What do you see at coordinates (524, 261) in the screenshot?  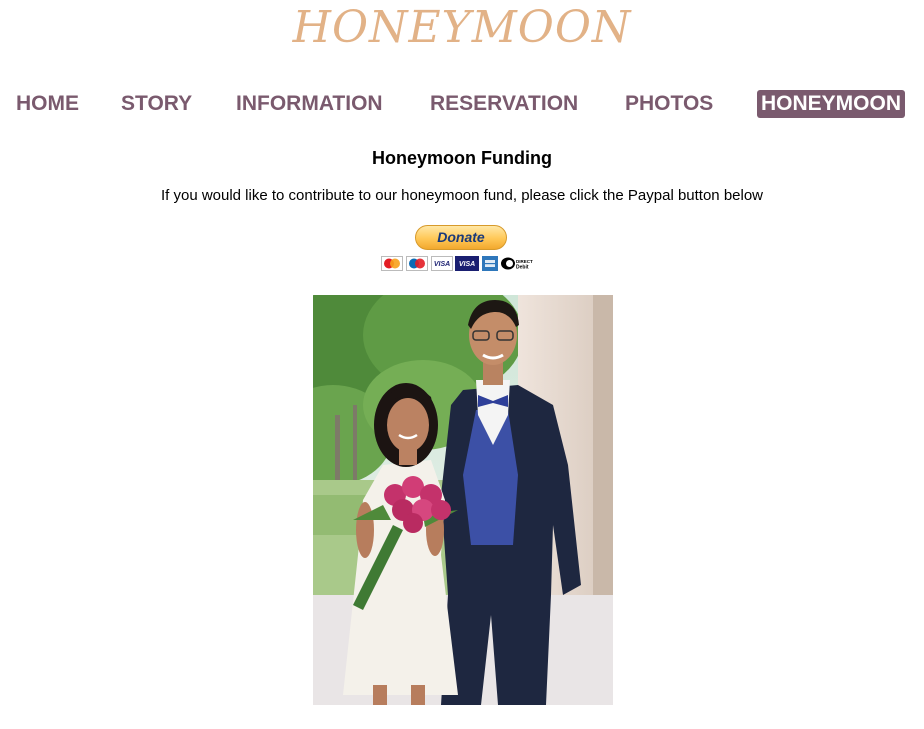 I see `svg-text: DIRECT` at bounding box center [524, 261].